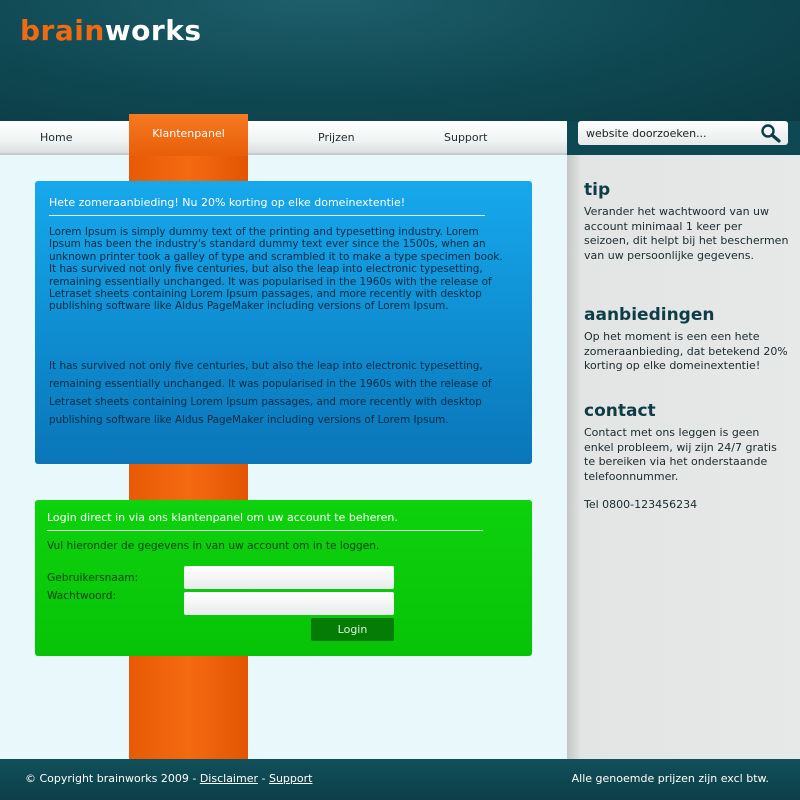  I want to click on brainworks-logo: brainworks, so click(110, 30).